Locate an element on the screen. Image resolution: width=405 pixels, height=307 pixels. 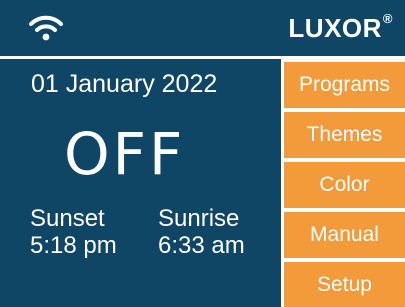
sunset-info: Sunset 5:18 pm is located at coordinates (73, 232).